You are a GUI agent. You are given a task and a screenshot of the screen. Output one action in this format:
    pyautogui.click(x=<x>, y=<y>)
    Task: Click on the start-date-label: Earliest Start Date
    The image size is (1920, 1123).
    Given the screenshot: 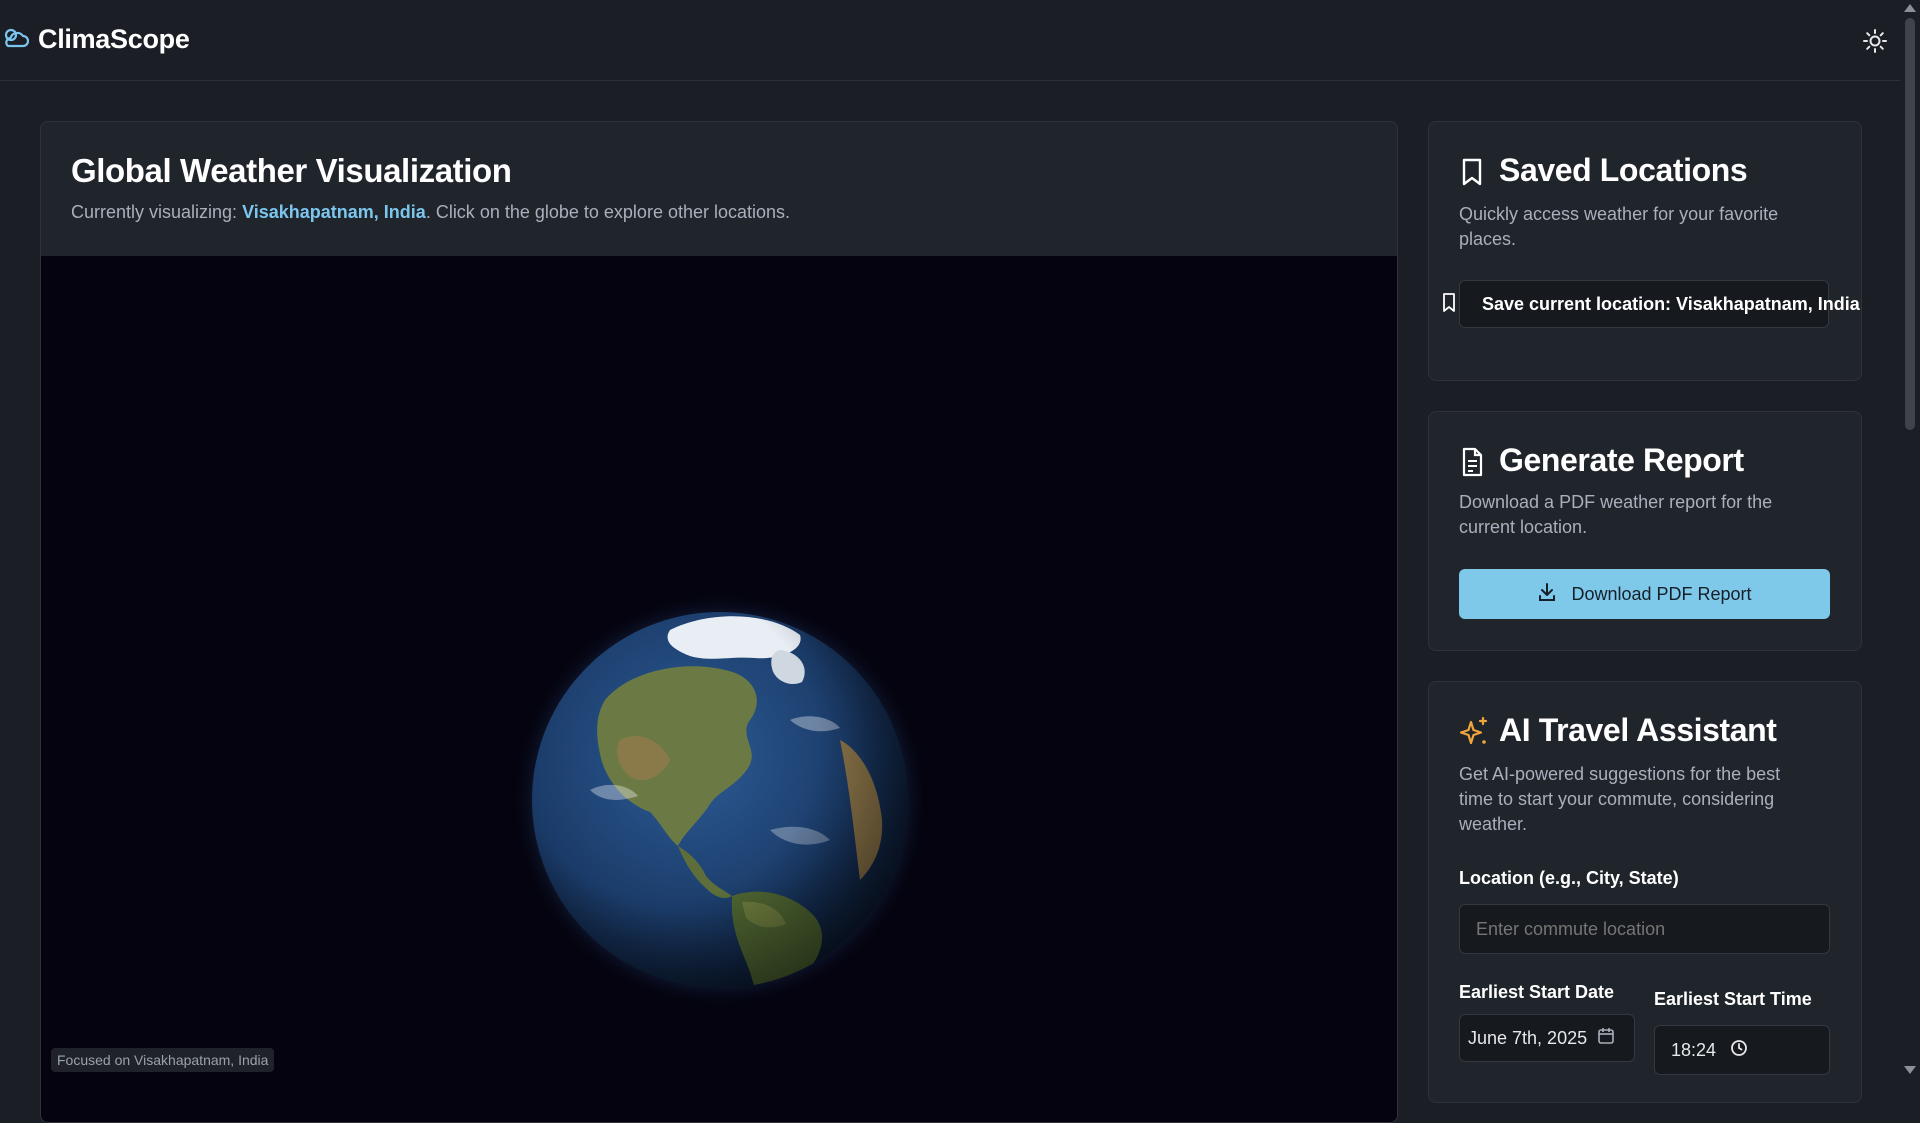 What is the action you would take?
    pyautogui.click(x=1537, y=992)
    